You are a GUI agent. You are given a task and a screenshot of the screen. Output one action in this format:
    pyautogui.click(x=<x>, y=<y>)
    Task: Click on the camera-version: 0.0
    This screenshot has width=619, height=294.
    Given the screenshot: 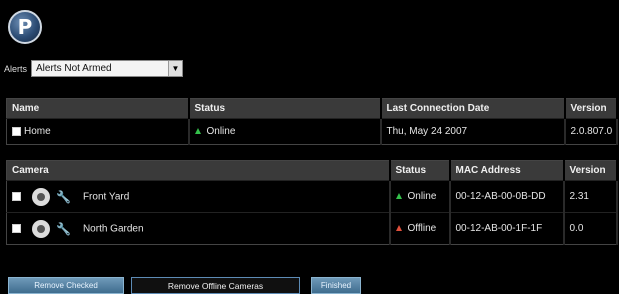 What is the action you would take?
    pyautogui.click(x=590, y=228)
    